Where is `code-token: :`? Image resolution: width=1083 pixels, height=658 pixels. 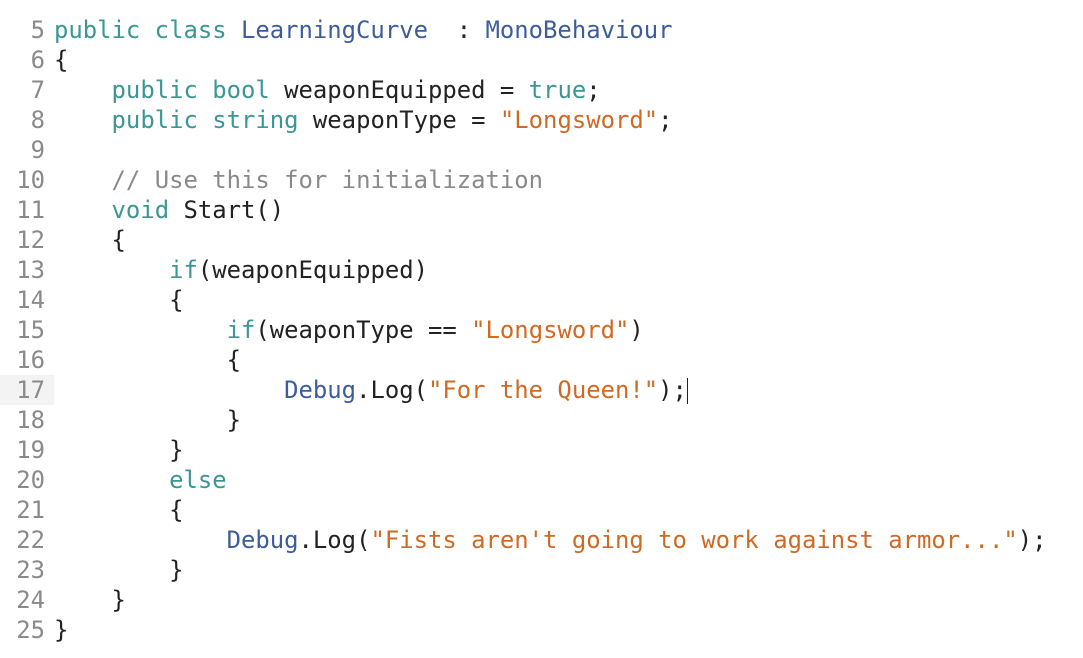 code-token: : is located at coordinates (456, 30).